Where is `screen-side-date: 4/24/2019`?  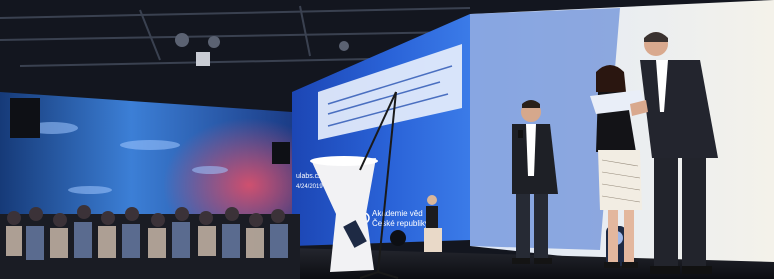 screen-side-date: 4/24/2019 is located at coordinates (309, 187).